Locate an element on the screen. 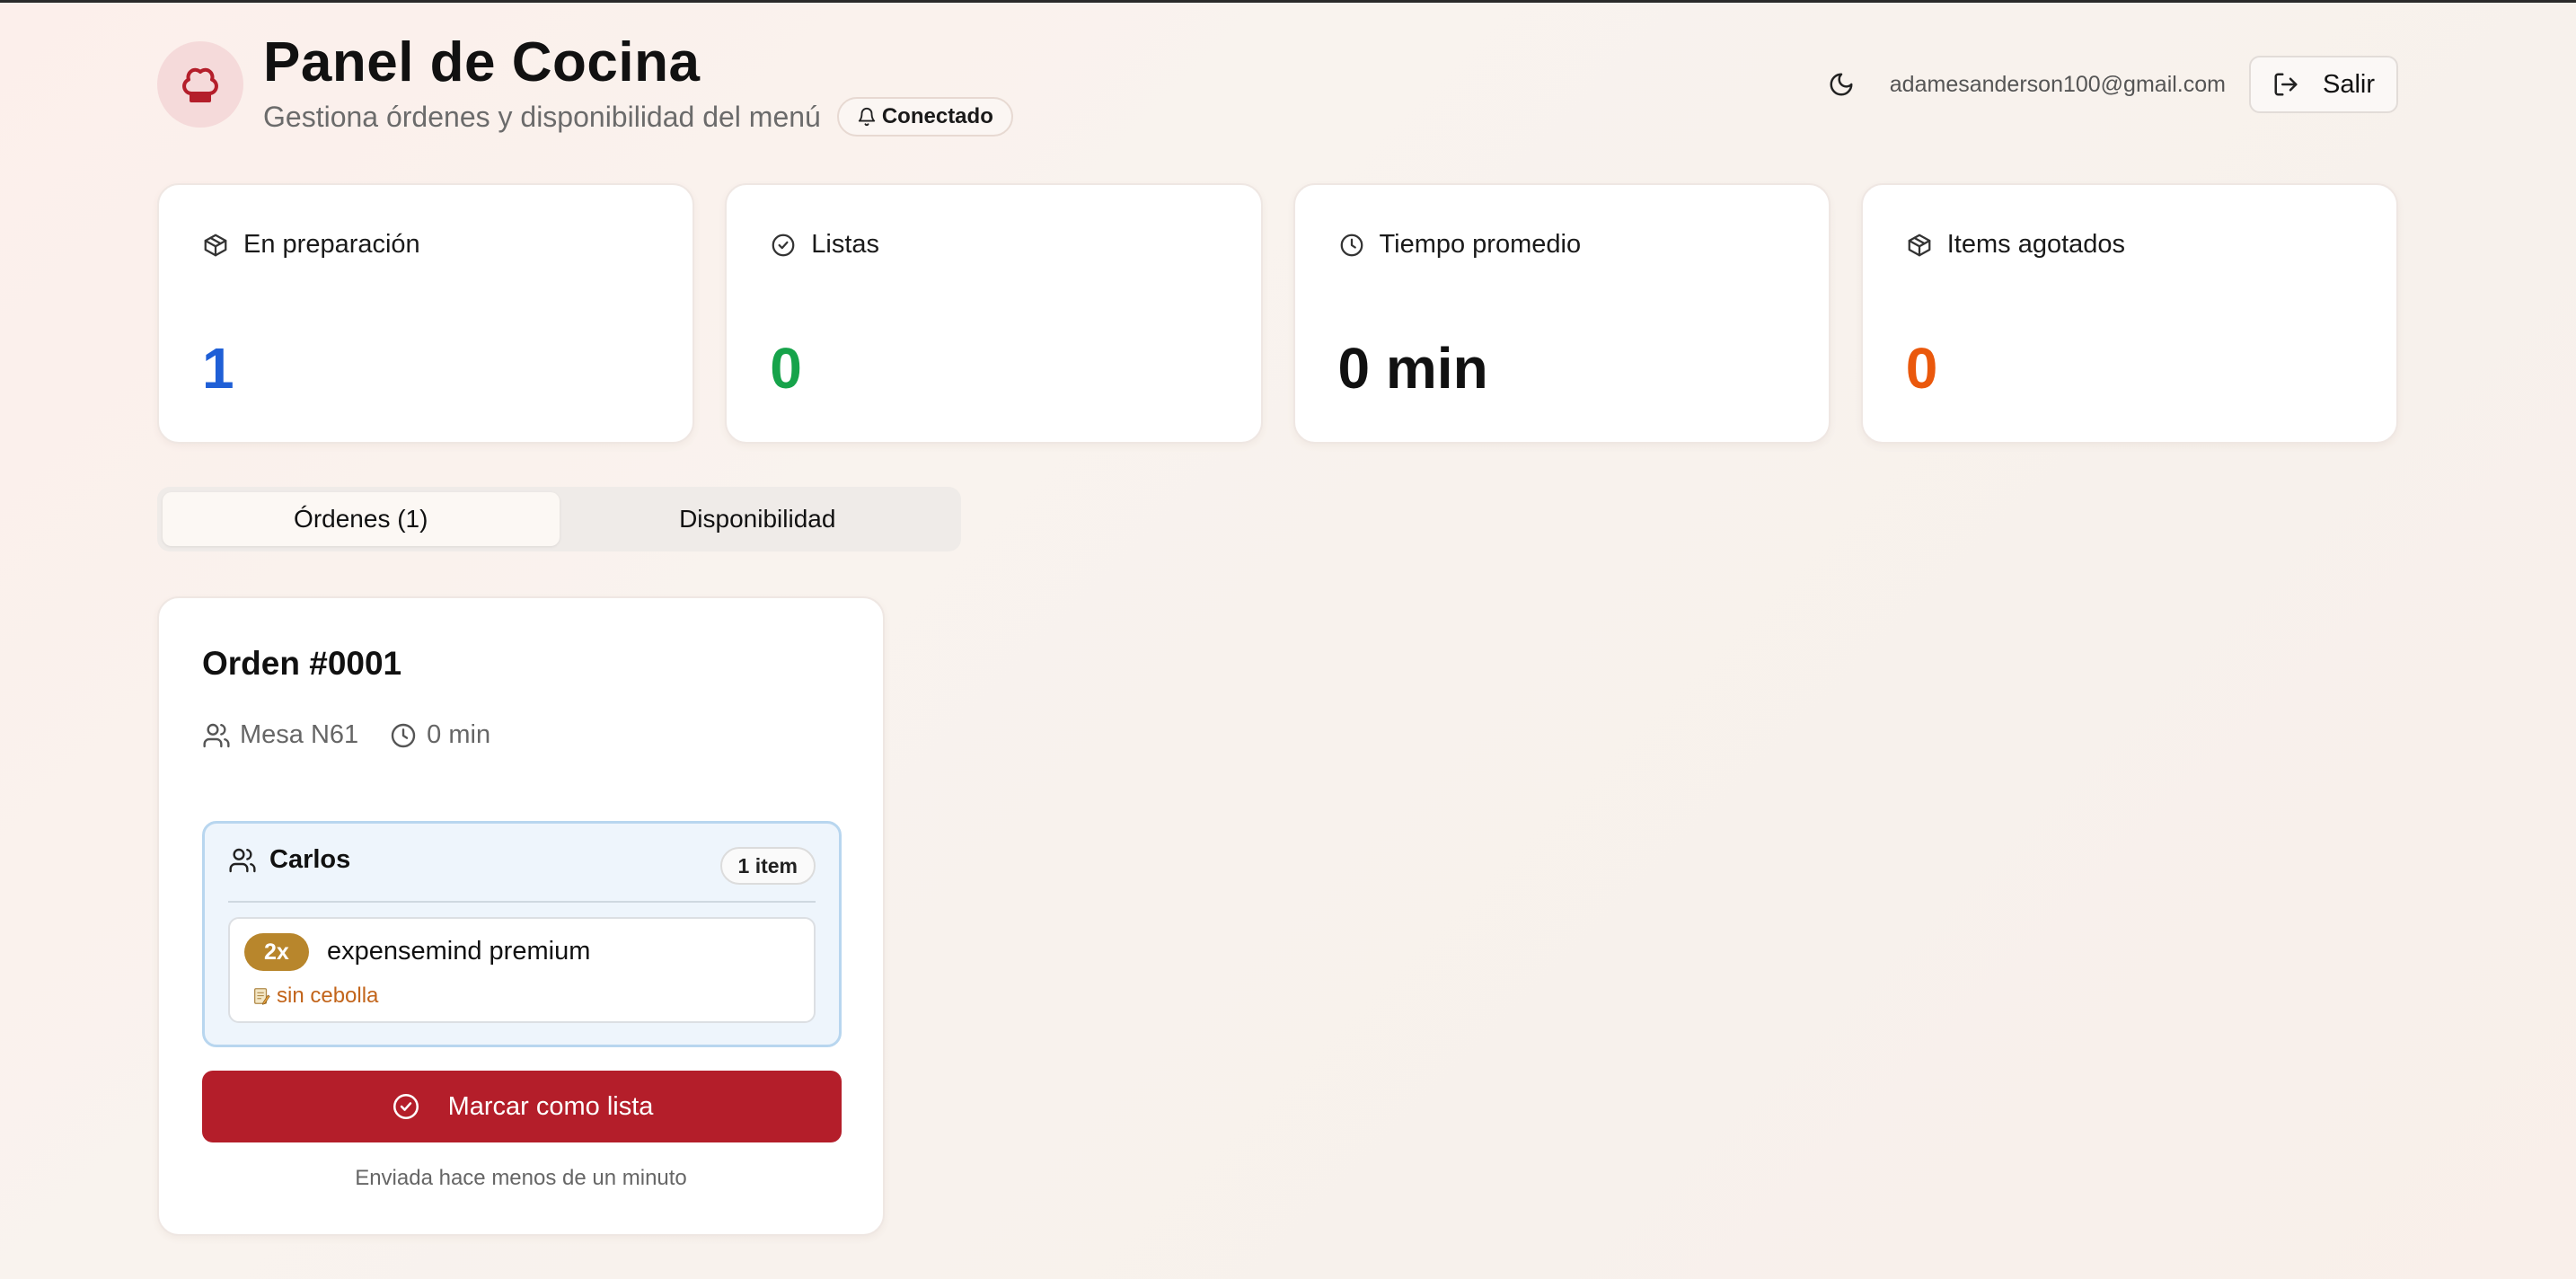 This screenshot has height=1279, width=2576. mark-ready-button: Marcar como lista is located at coordinates (522, 1107).